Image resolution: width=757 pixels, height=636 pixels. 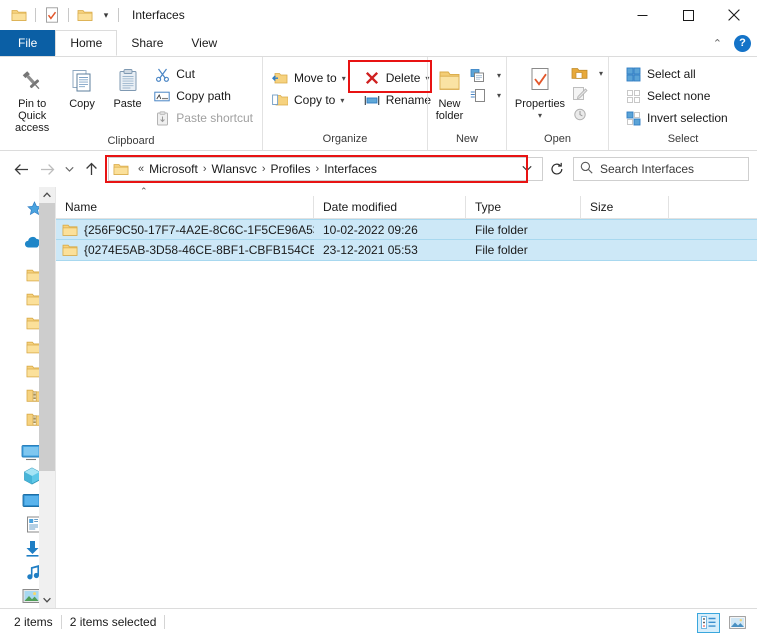 I want to click on breadcrumb-item-interfaces: Interfaces, so click(x=350, y=169).